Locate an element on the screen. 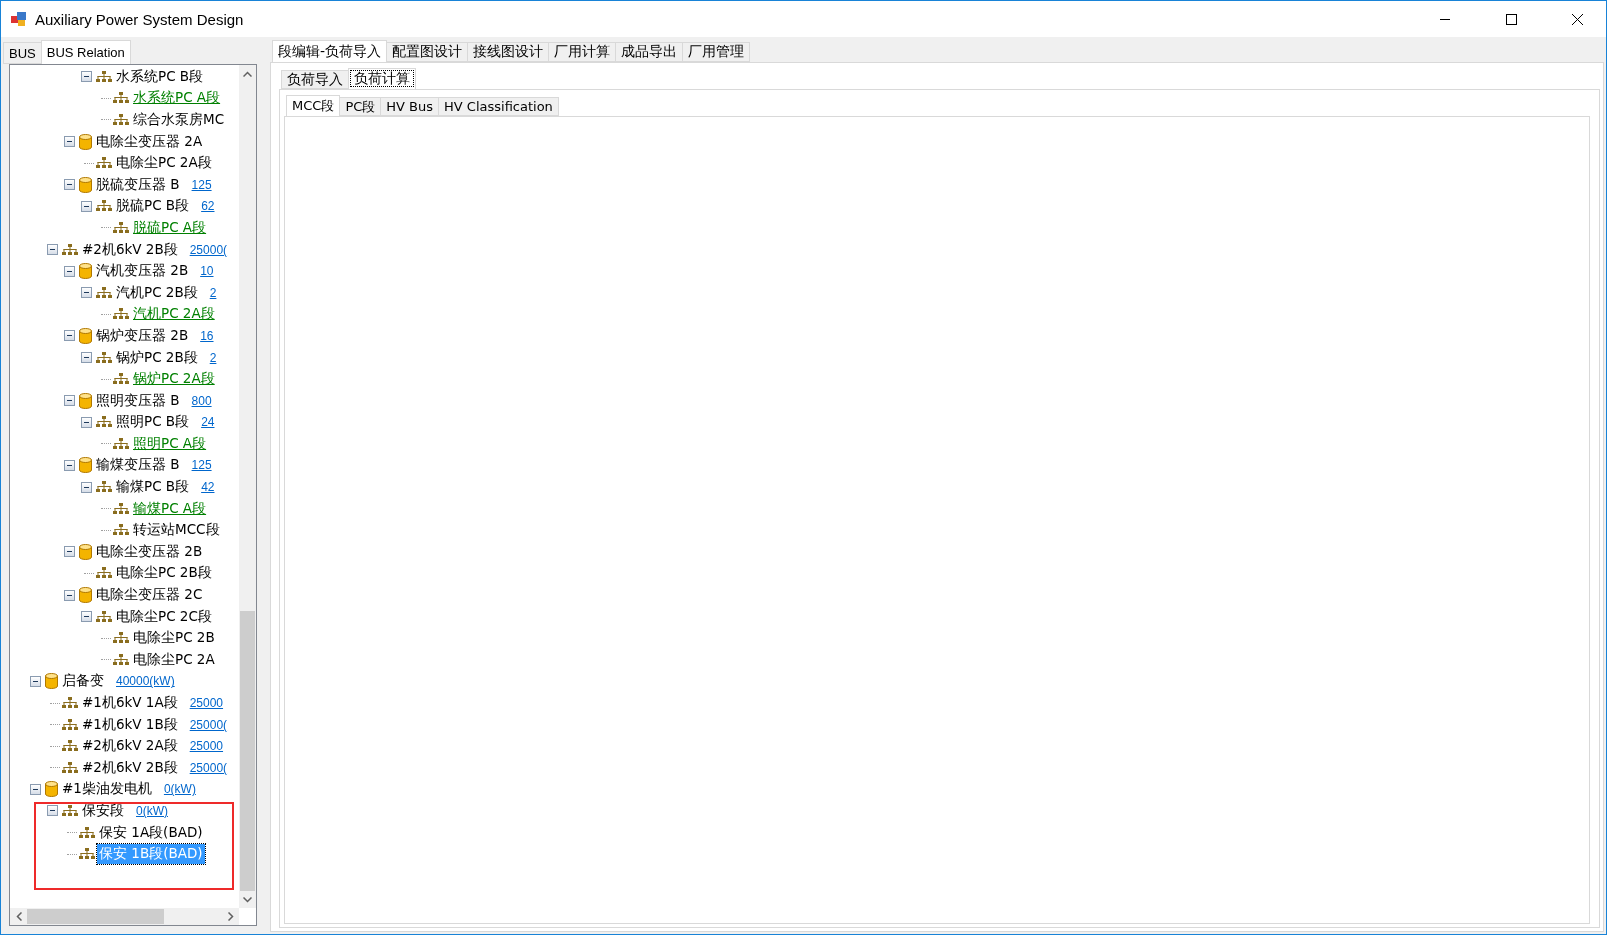  tree-item: 综合水泵房MC is located at coordinates (179, 120).